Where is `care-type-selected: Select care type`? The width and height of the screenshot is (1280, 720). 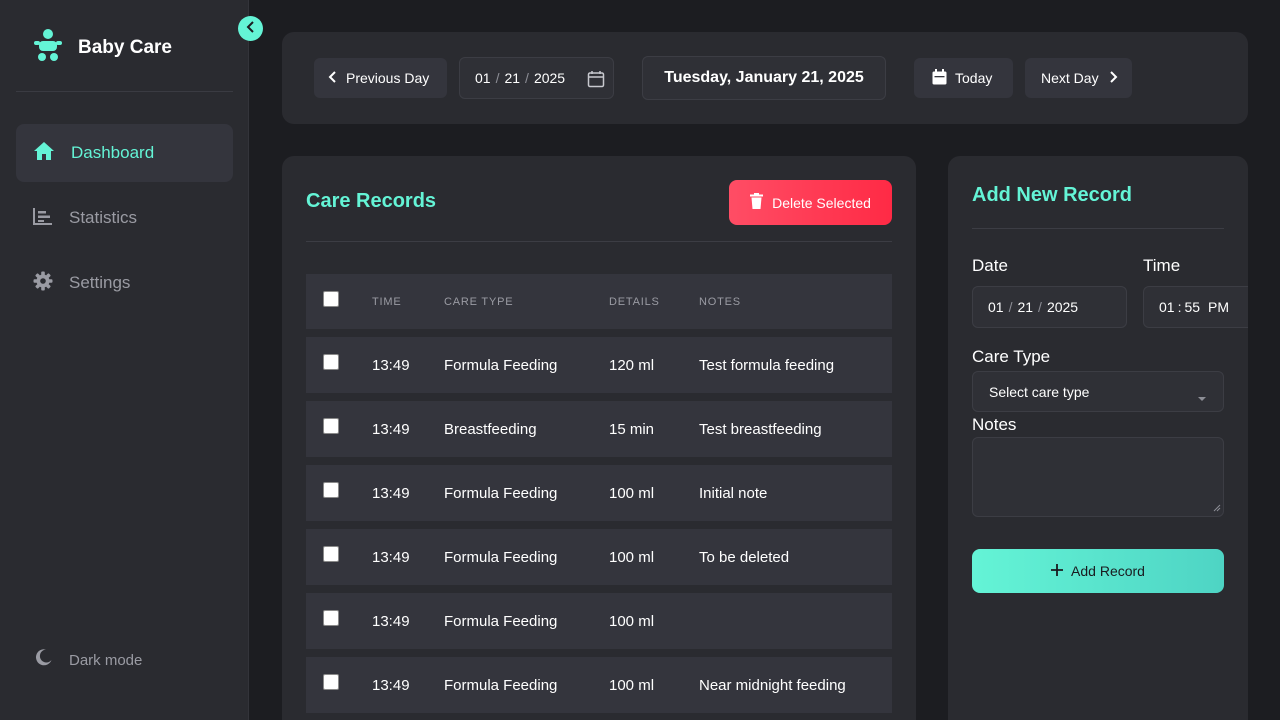
care-type-selected: Select care type is located at coordinates (1039, 391).